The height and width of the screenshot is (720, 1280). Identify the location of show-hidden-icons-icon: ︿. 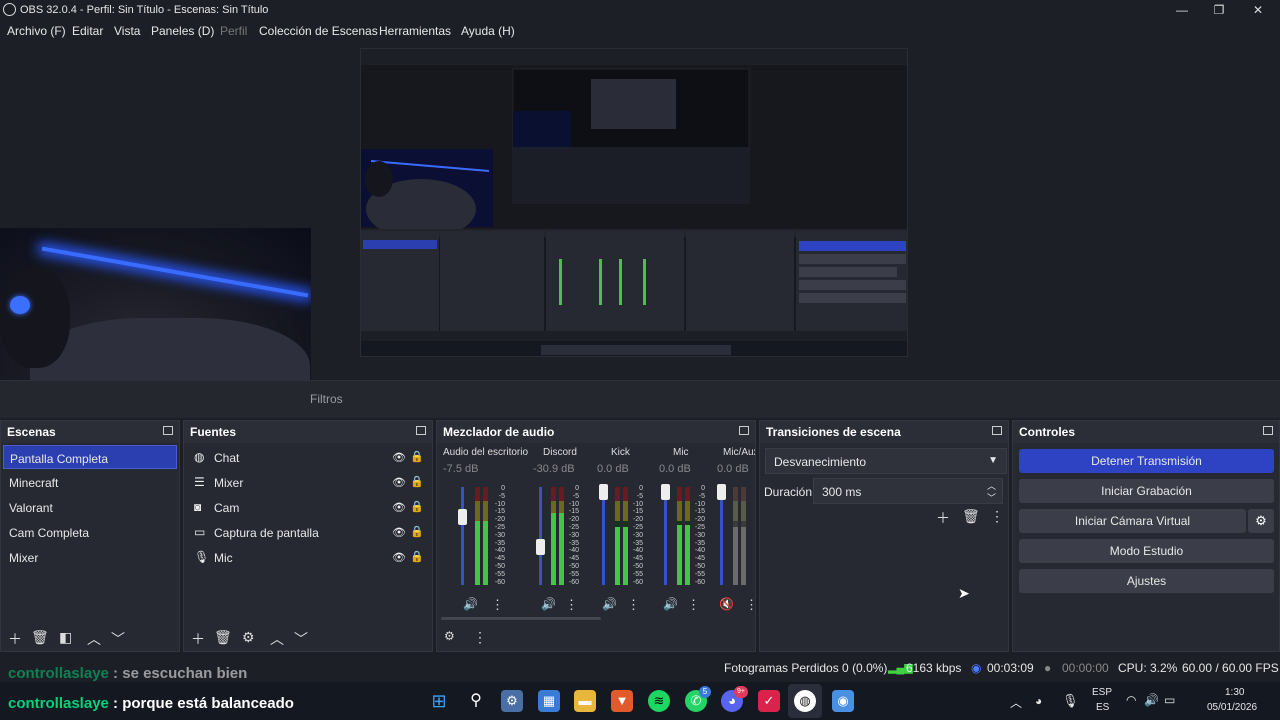
(1016, 702).